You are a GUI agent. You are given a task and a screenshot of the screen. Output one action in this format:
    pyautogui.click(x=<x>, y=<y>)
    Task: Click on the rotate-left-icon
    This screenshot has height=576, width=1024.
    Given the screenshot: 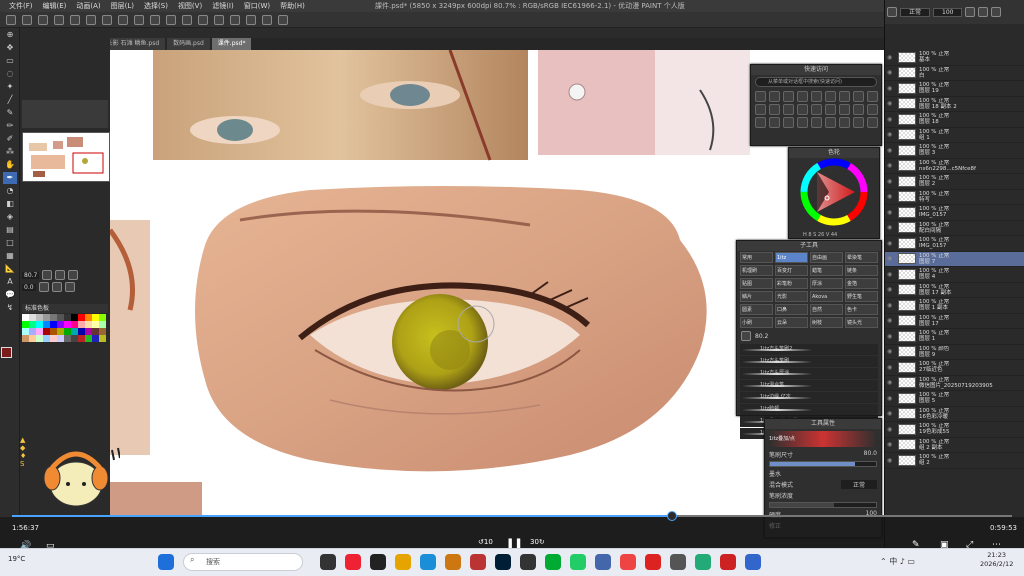 What is the action you would take?
    pyautogui.click(x=43, y=287)
    